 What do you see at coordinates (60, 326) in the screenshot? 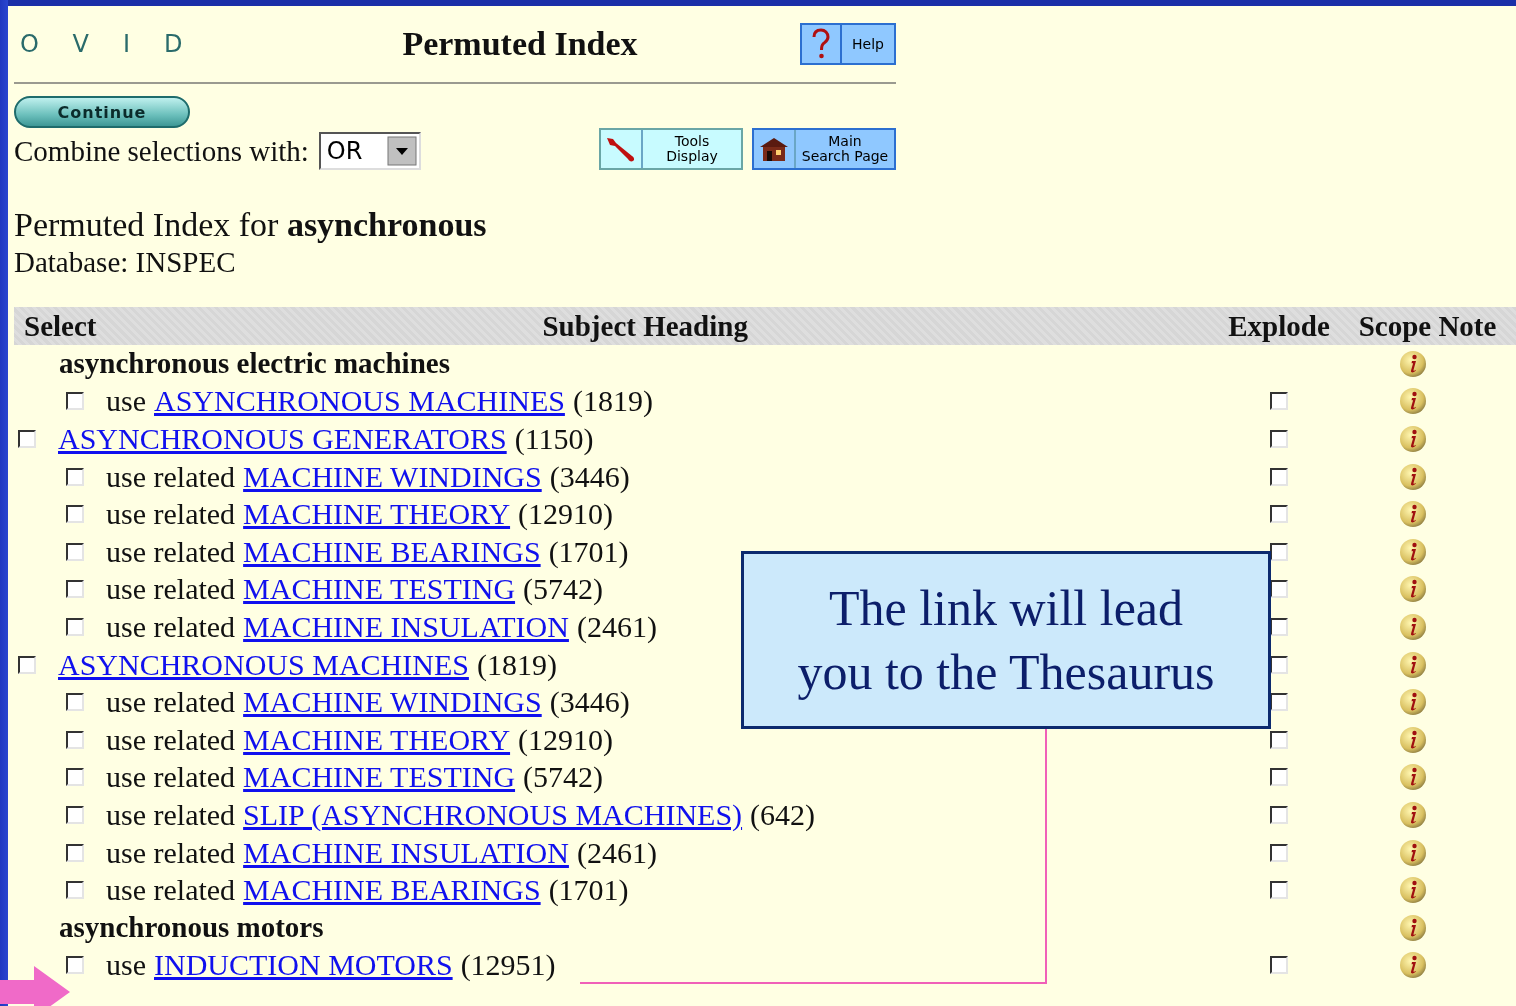
I see `column-header: Select` at bounding box center [60, 326].